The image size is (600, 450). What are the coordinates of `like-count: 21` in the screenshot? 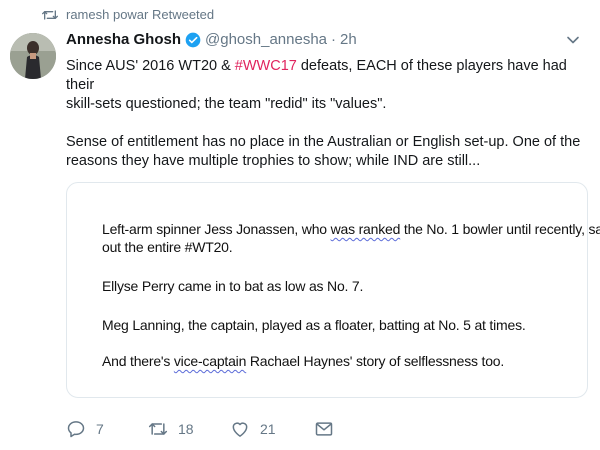 It's located at (268, 429).